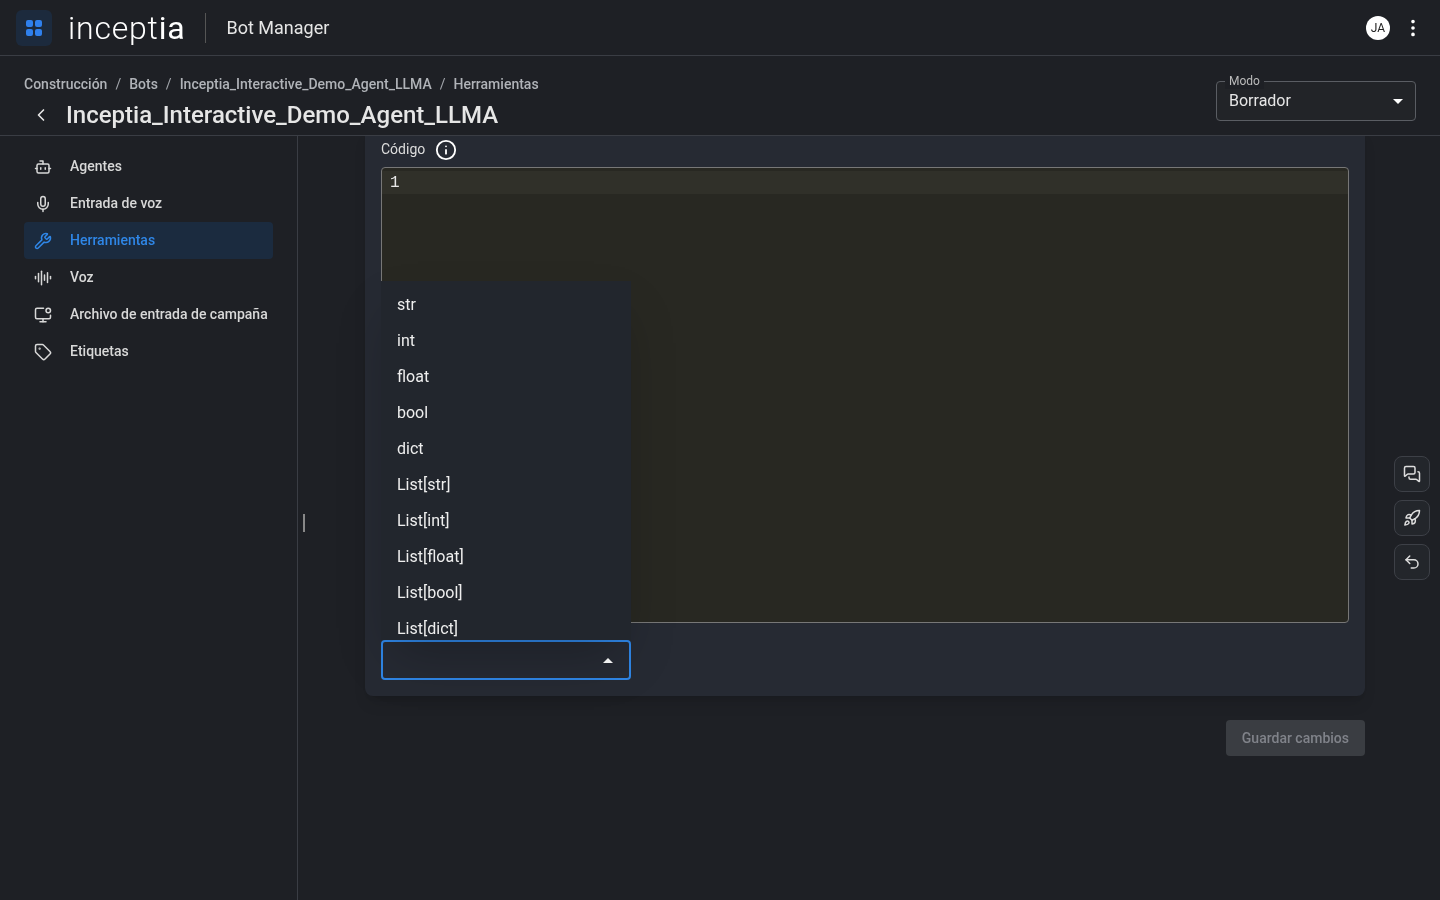 Image resolution: width=1440 pixels, height=900 pixels. I want to click on sound-wave-icon, so click(43, 277).